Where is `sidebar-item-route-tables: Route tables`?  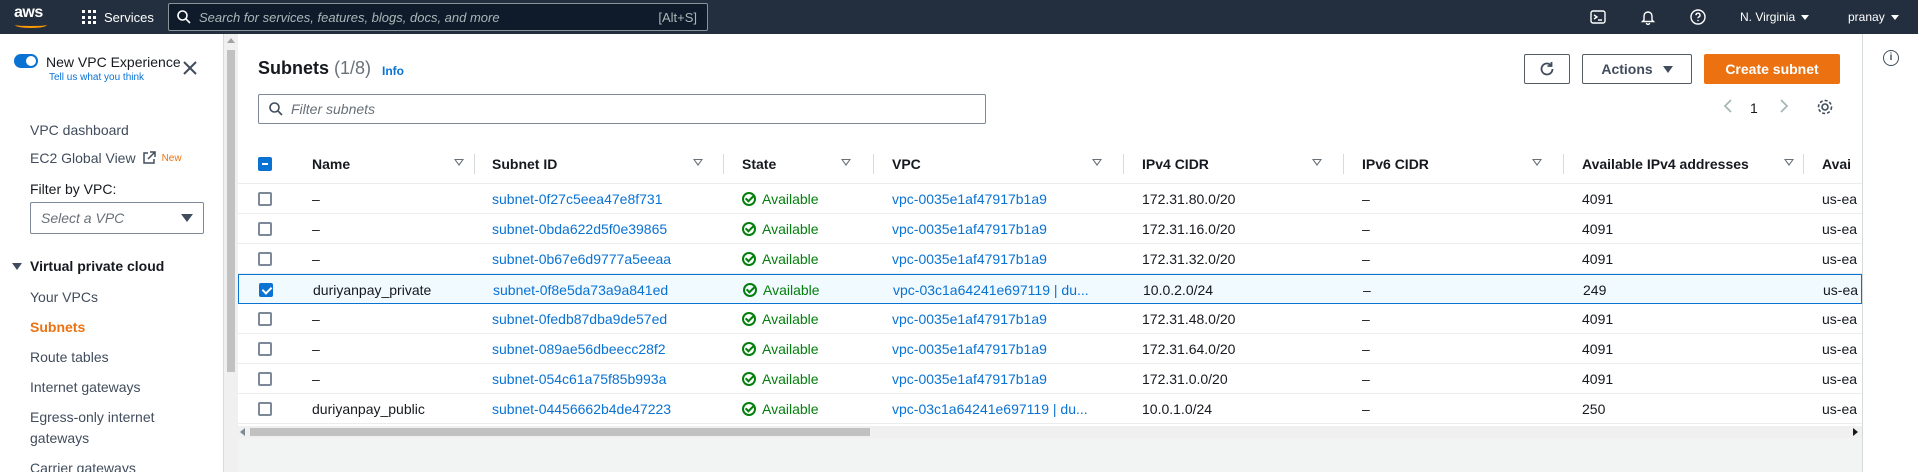 sidebar-item-route-tables: Route tables is located at coordinates (69, 357).